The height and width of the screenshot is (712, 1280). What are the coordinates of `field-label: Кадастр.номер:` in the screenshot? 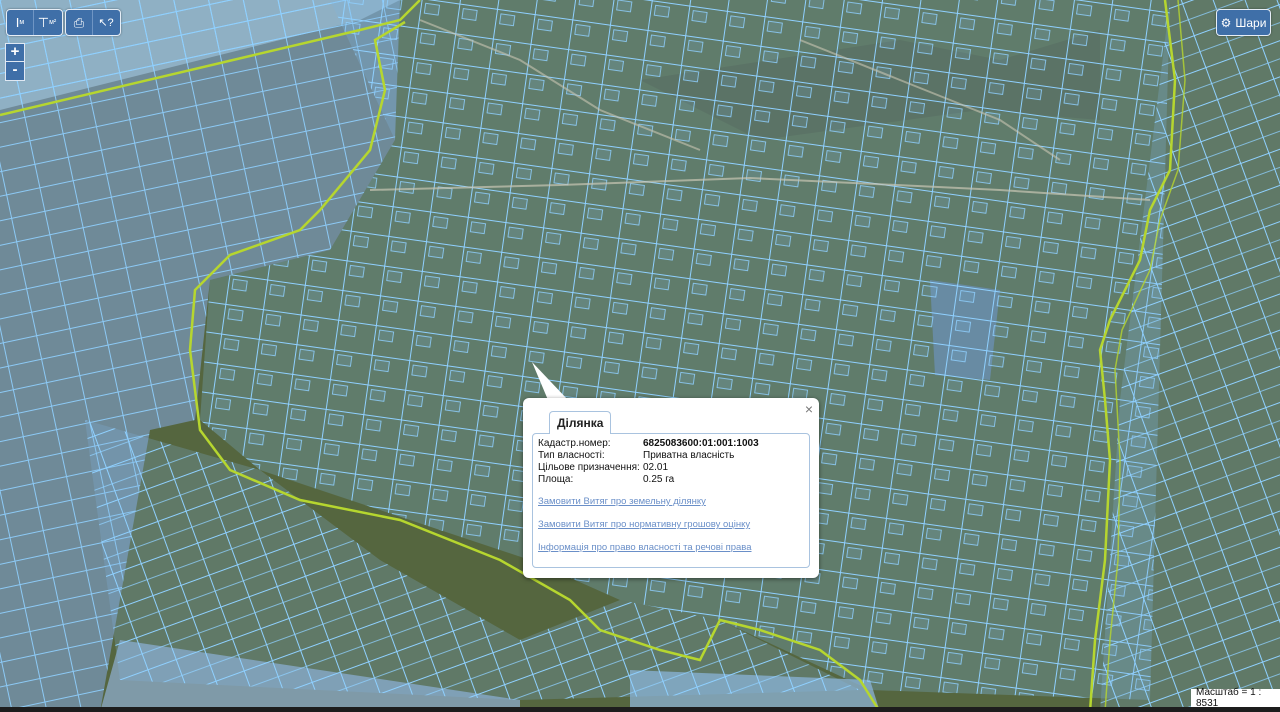 It's located at (574, 443).